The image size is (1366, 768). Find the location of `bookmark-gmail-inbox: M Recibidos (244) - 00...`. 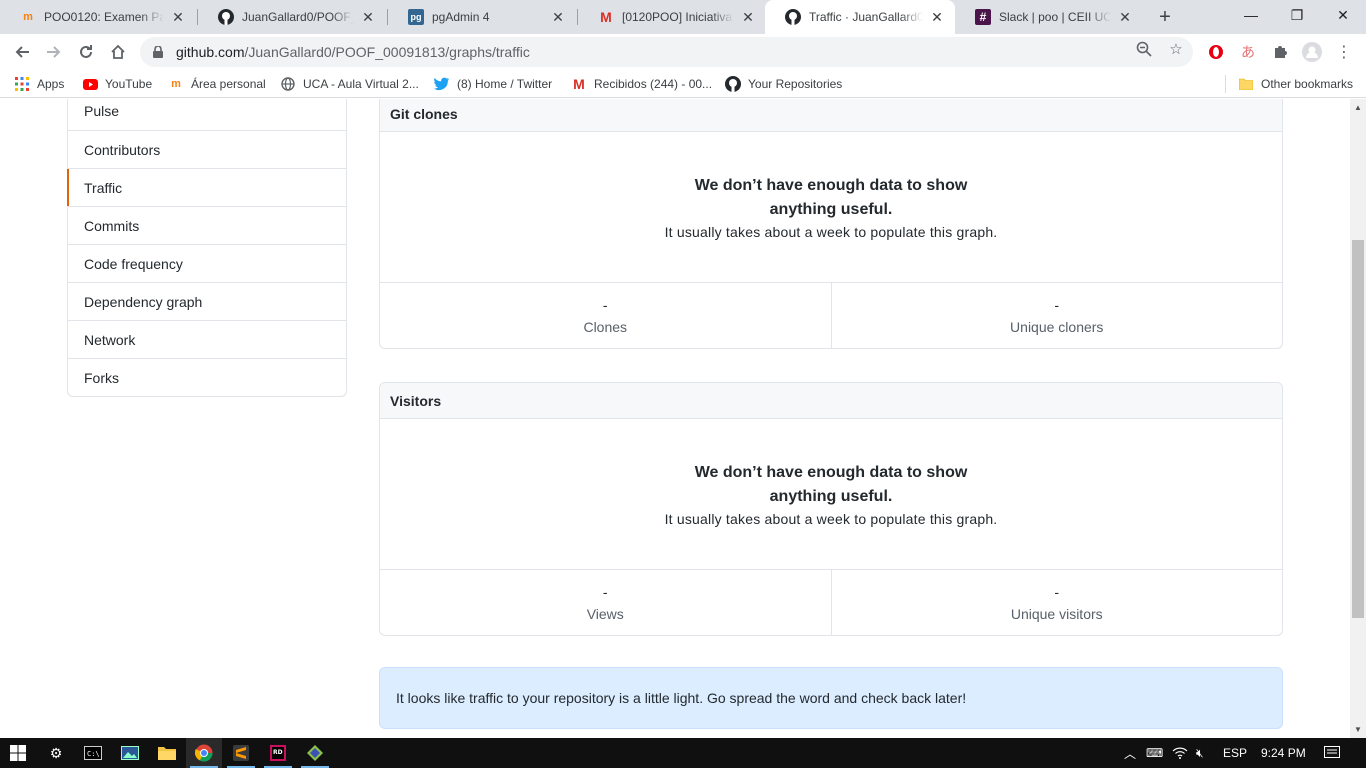

bookmark-gmail-inbox: M Recibidos (244) - 00... is located at coordinates (641, 84).